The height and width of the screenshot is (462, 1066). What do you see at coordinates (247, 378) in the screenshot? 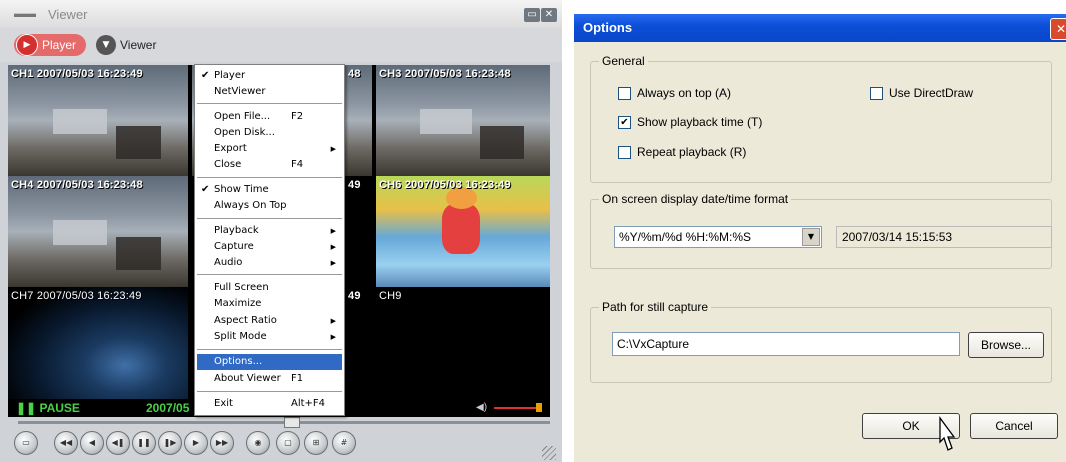
I see `menu-item-label: About Viewer` at bounding box center [247, 378].